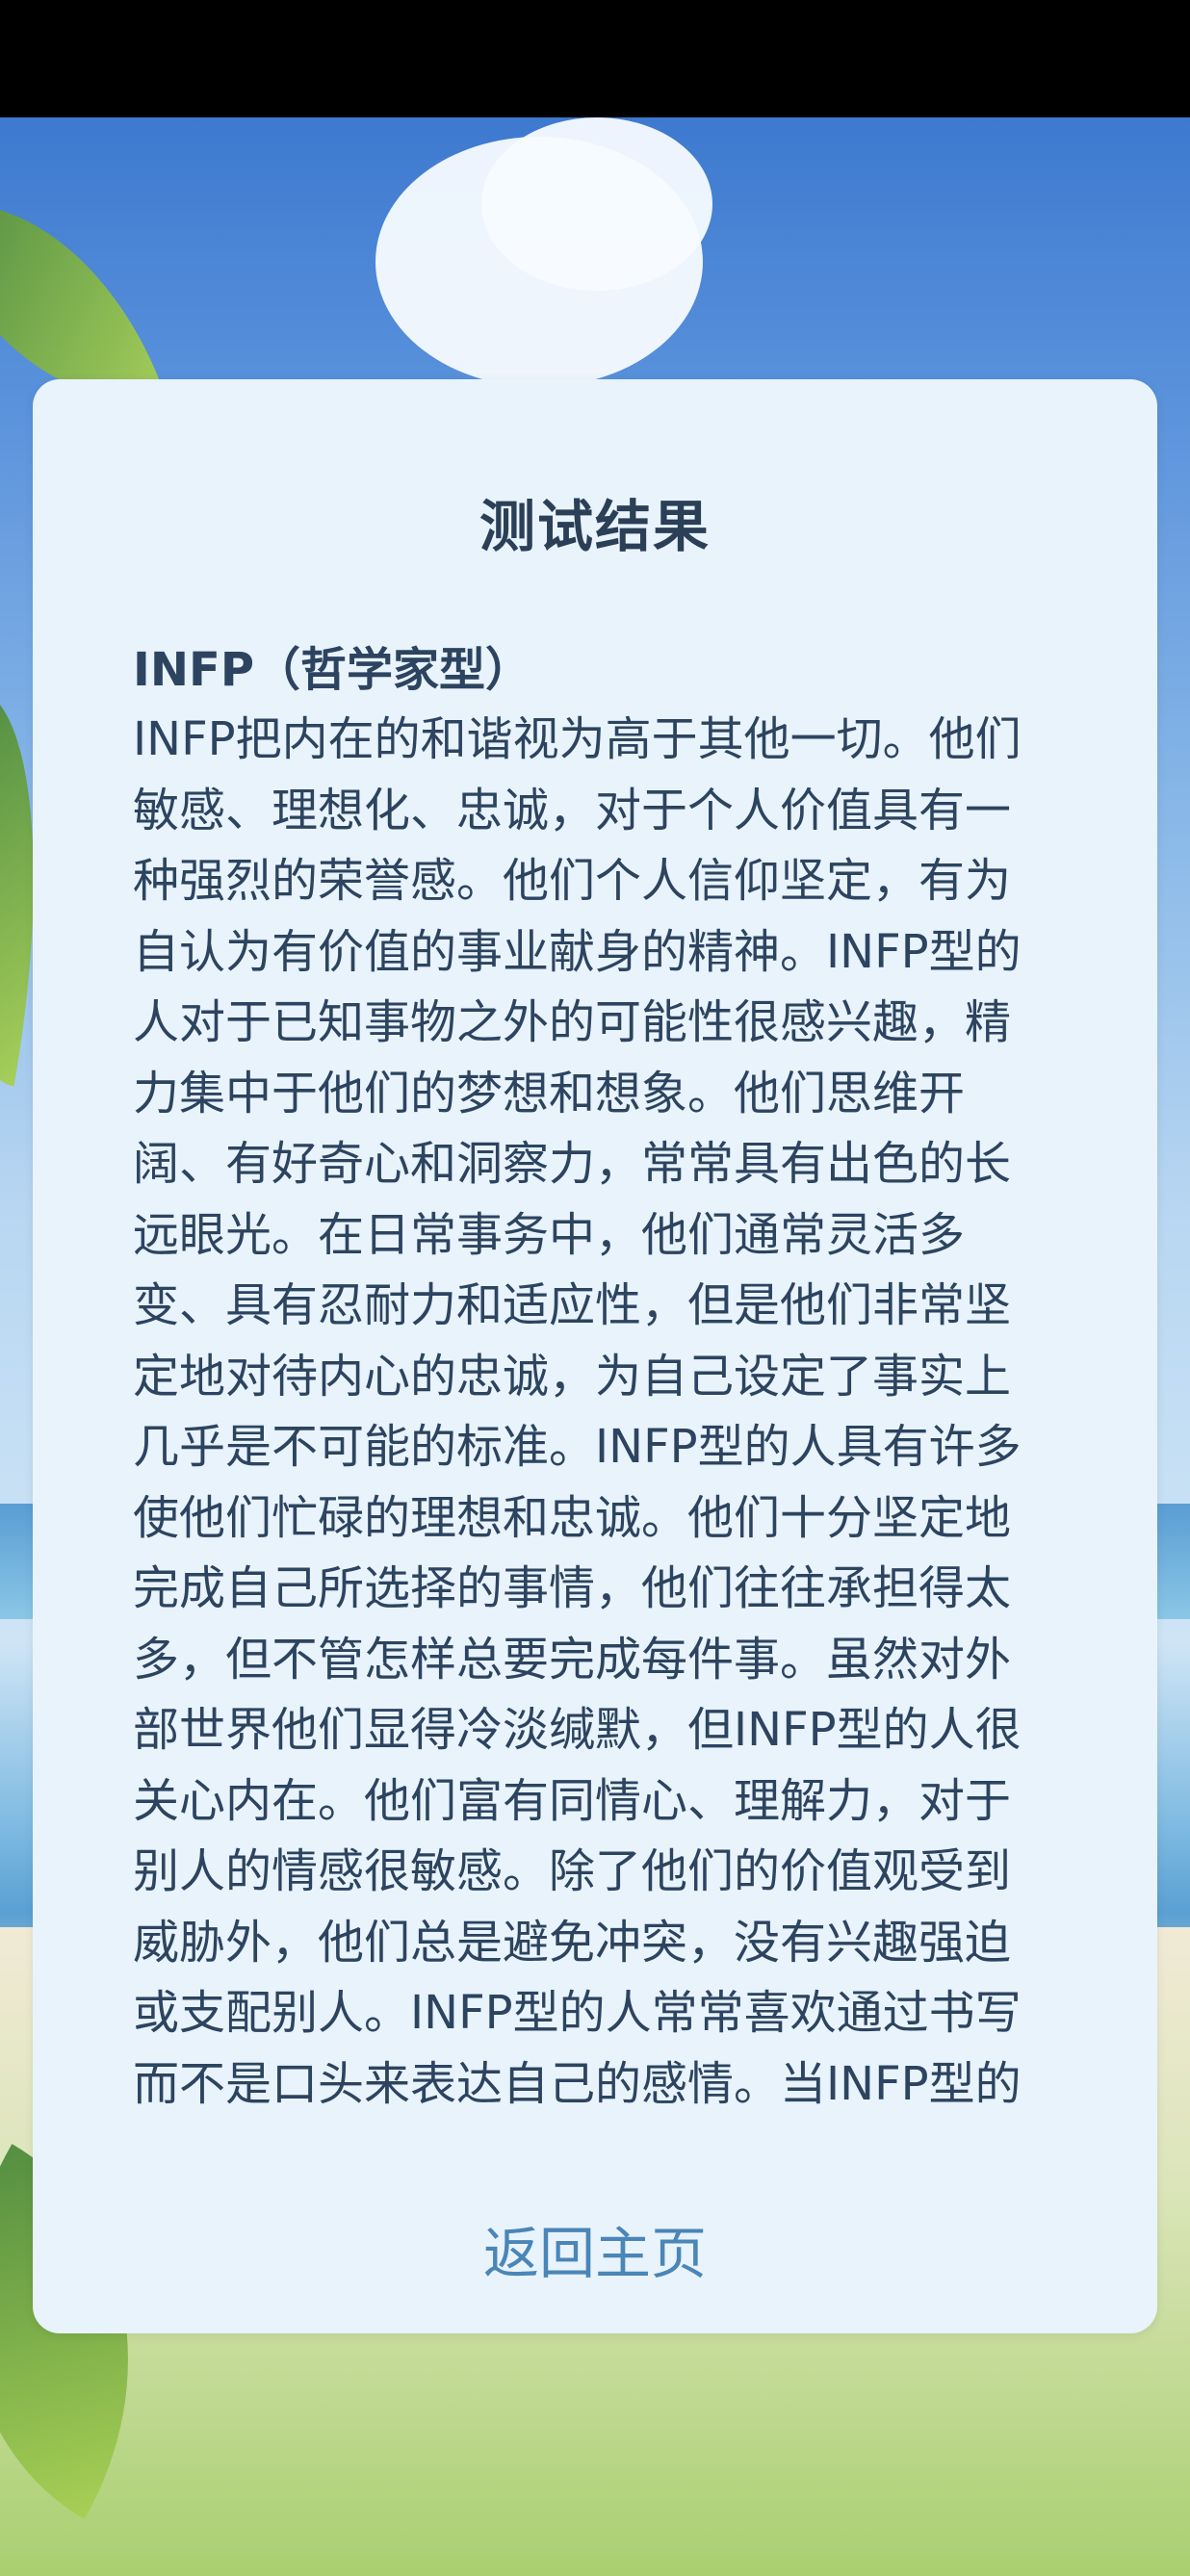 The image size is (1190, 2576). What do you see at coordinates (595, 526) in the screenshot?
I see `result-title: 测试结果` at bounding box center [595, 526].